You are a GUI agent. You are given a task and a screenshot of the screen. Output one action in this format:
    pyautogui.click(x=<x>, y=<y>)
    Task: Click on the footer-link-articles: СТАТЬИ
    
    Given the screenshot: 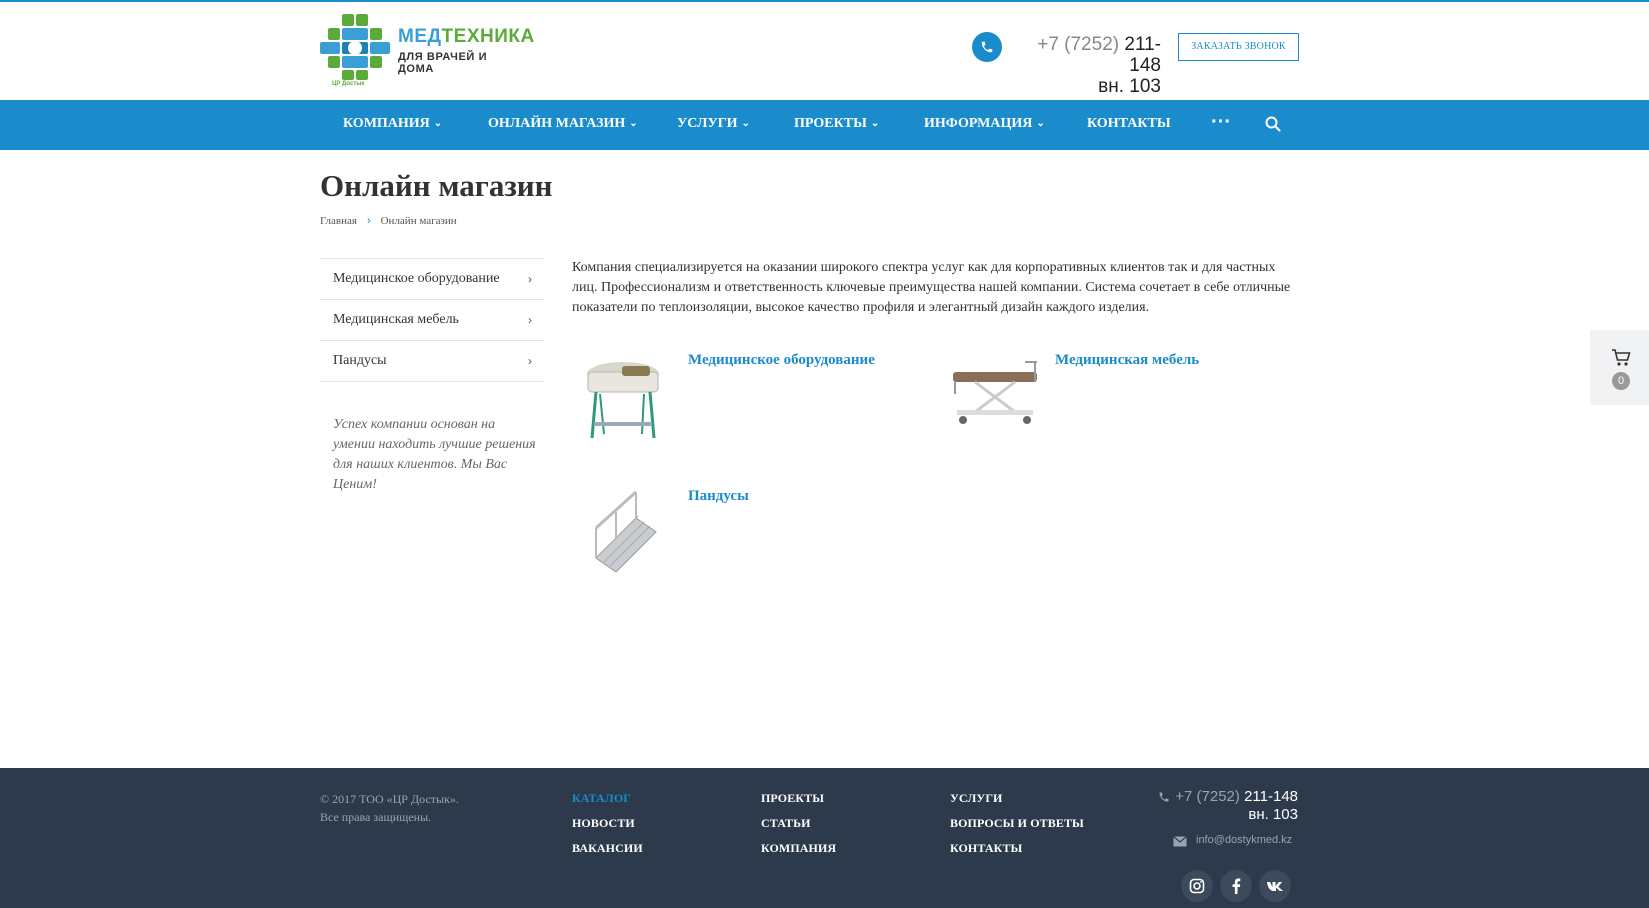 What is the action you would take?
    pyautogui.click(x=786, y=823)
    